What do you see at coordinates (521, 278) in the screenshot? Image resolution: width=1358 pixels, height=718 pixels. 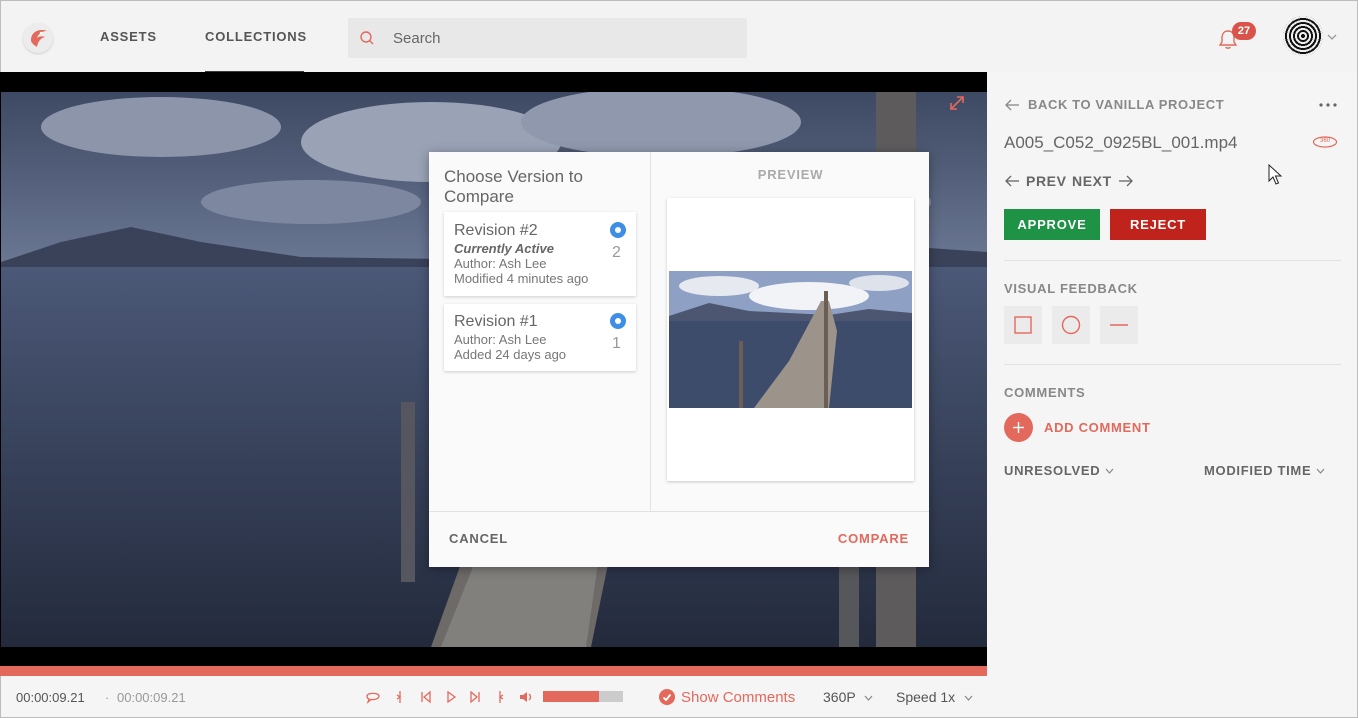 I see `revision-date: Modified 4 minutes ago` at bounding box center [521, 278].